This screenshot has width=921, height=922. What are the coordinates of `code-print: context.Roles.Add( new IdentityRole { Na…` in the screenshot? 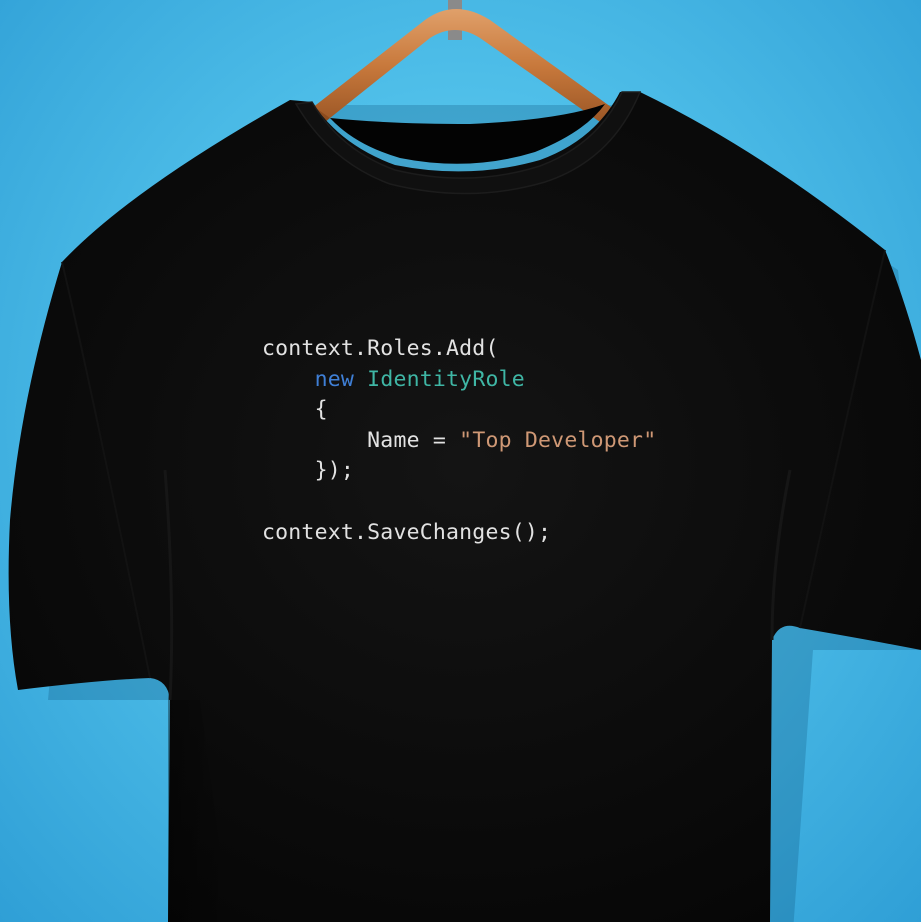 It's located at (459, 441).